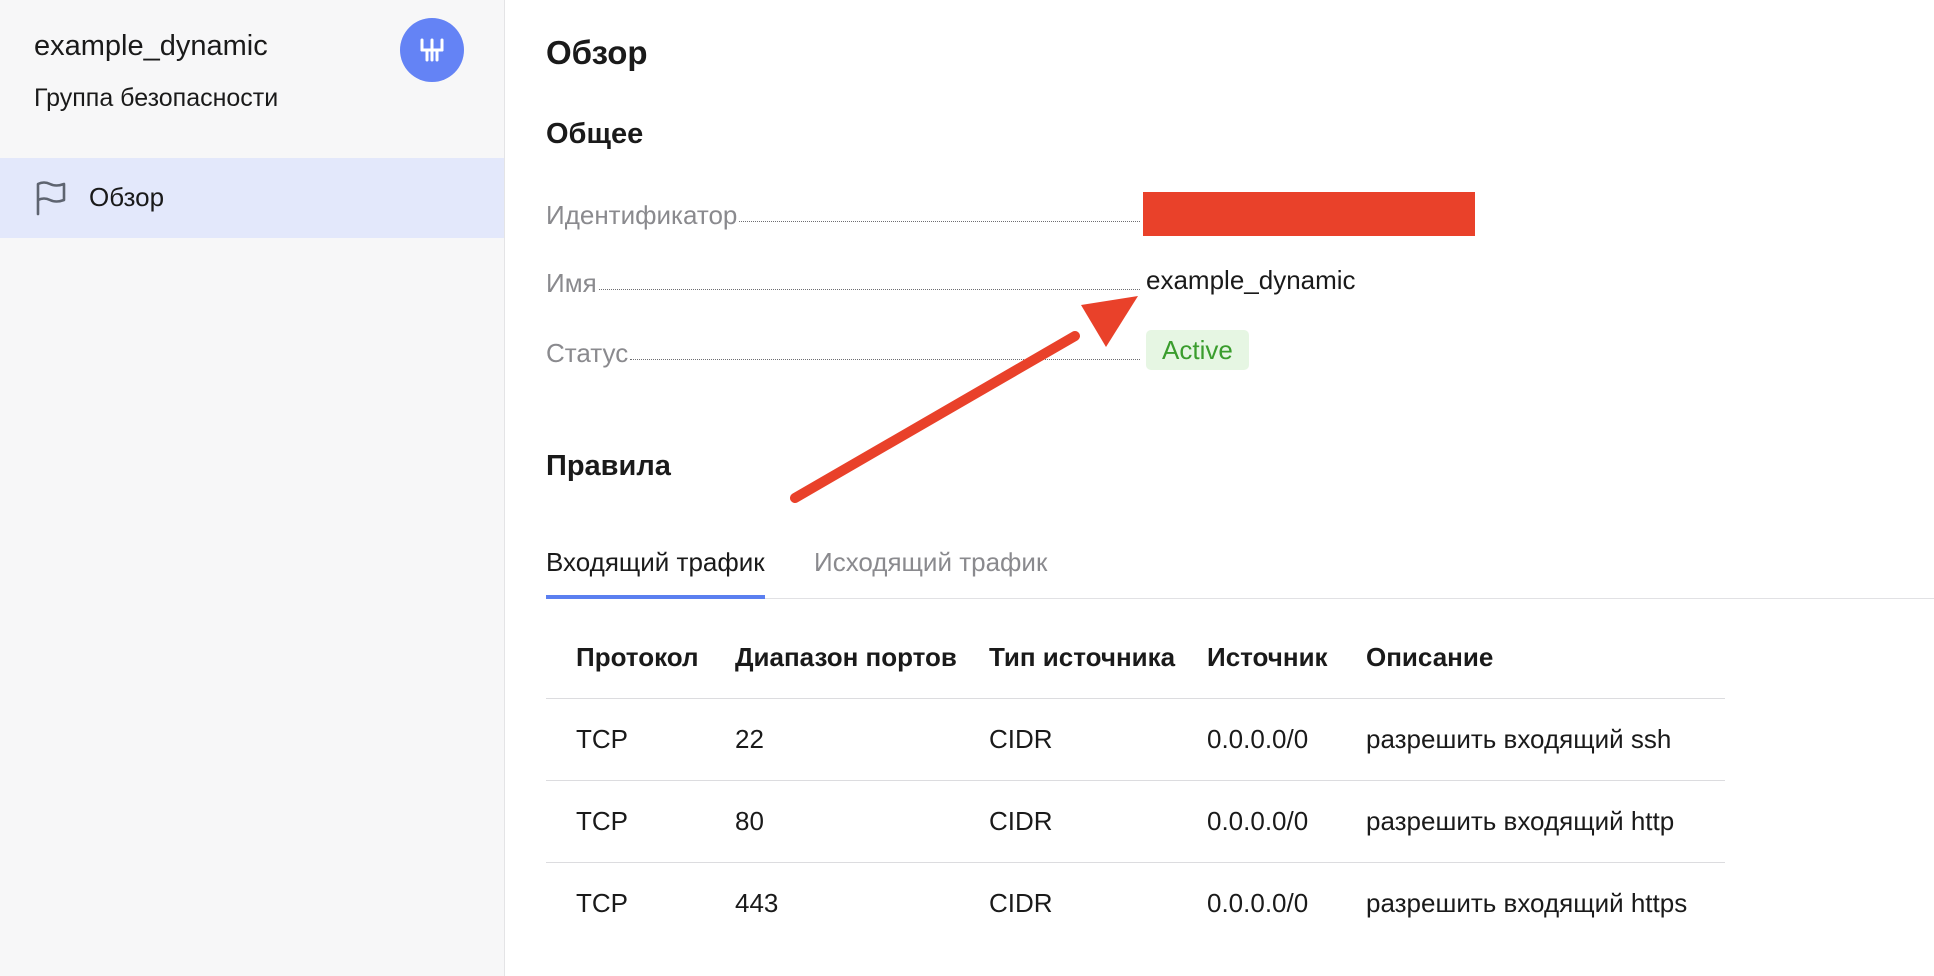 This screenshot has width=1934, height=976. What do you see at coordinates (571, 283) in the screenshot?
I see `property-label: Имя` at bounding box center [571, 283].